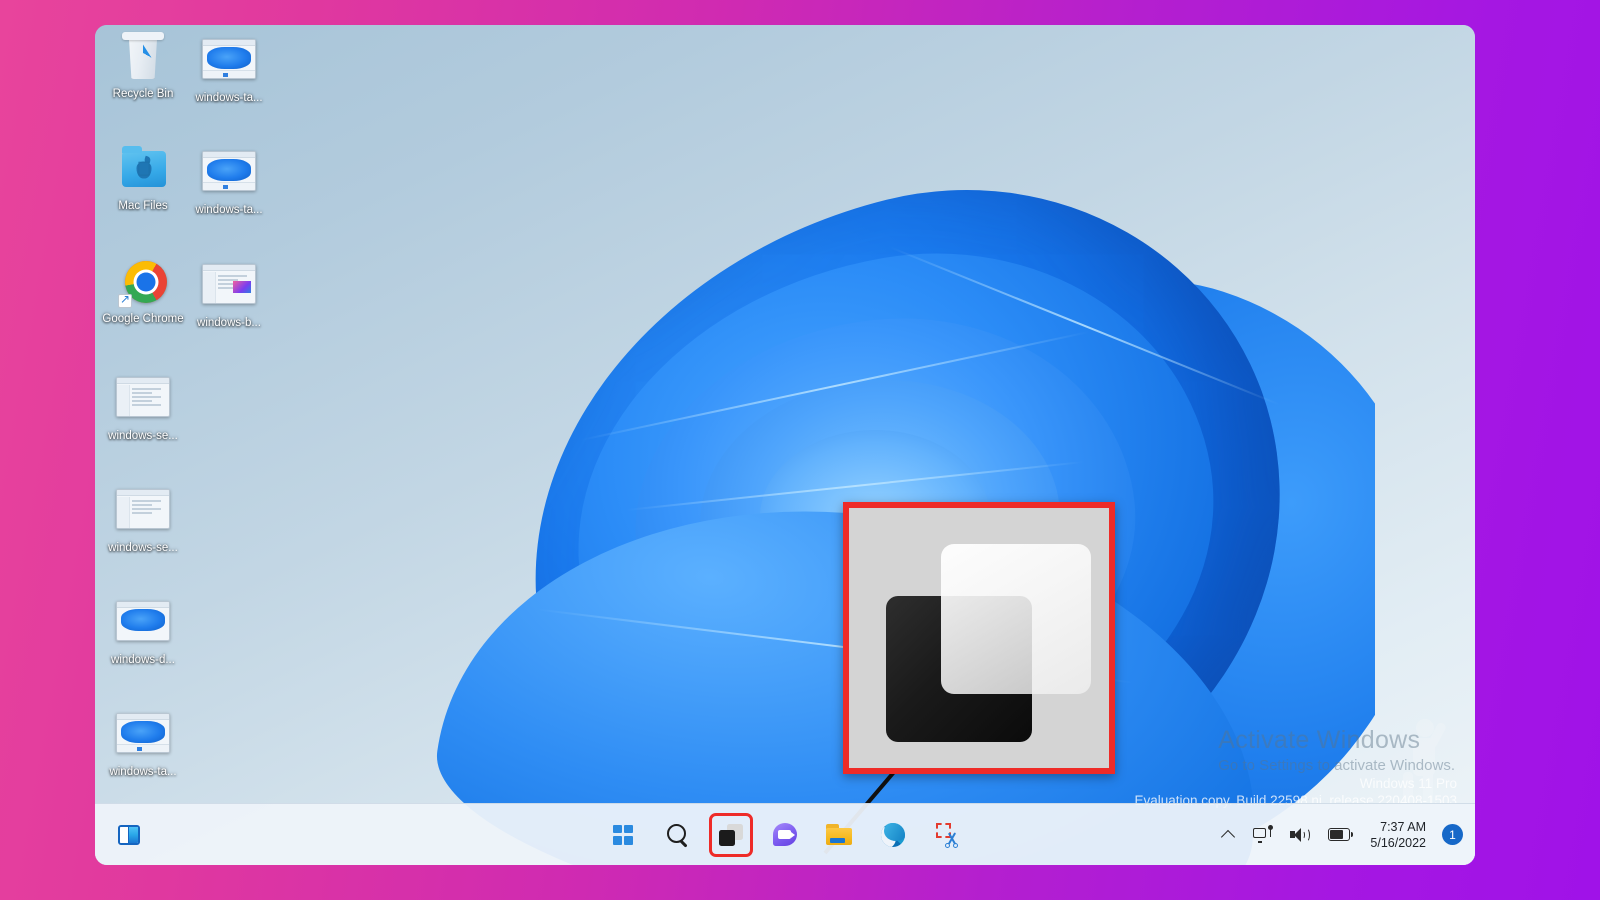 The image size is (1600, 900). Describe the element at coordinates (1016, 619) in the screenshot. I see `task-view-light-square` at that location.